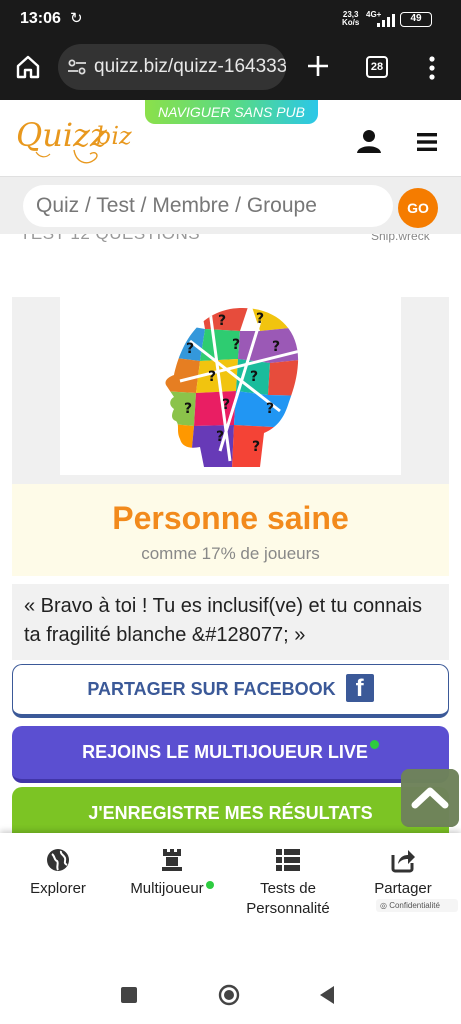  What do you see at coordinates (385, 905) in the screenshot?
I see `privacy-icon: ◎` at bounding box center [385, 905].